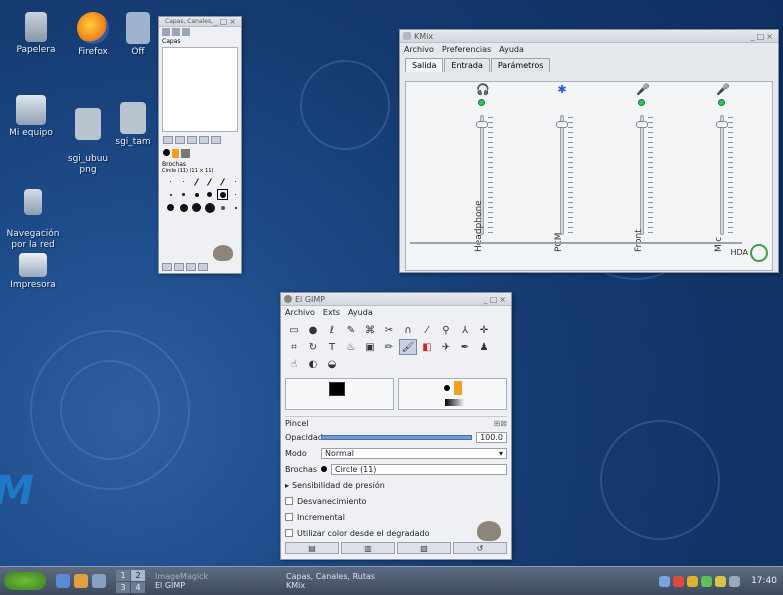  Describe the element at coordinates (408, 330) in the screenshot. I see `paths-tool-icon: ∩` at that location.